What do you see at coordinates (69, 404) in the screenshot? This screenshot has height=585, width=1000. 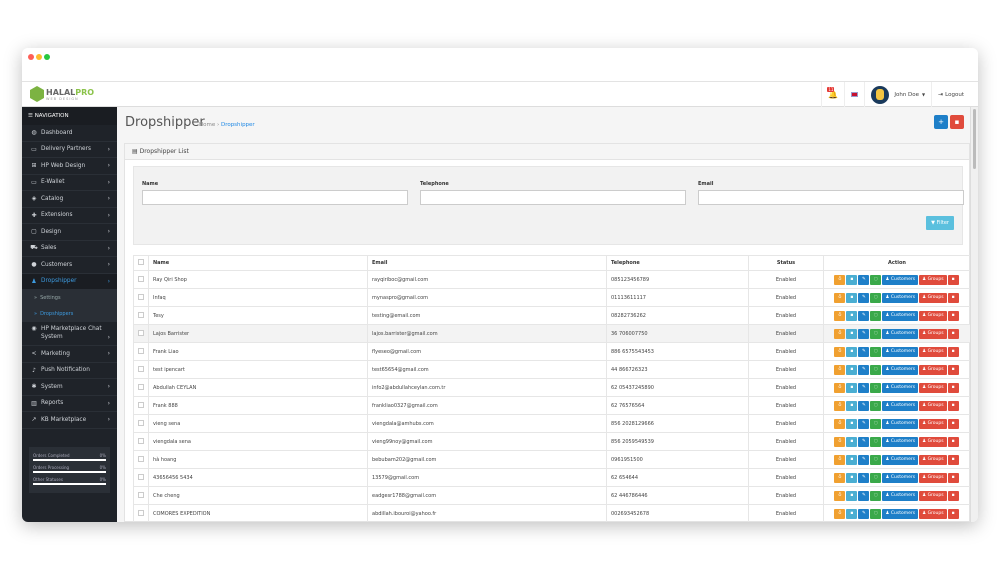 I see `sidebar-item-reports: ▥ Reports ›` at bounding box center [69, 404].